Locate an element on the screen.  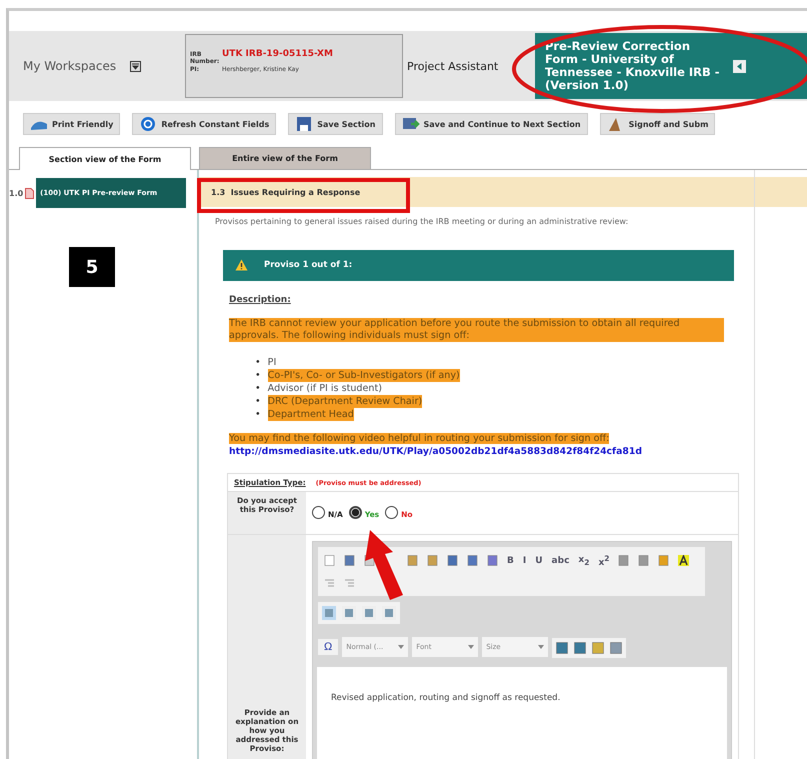
step-number: 5 is located at coordinates (92, 267).